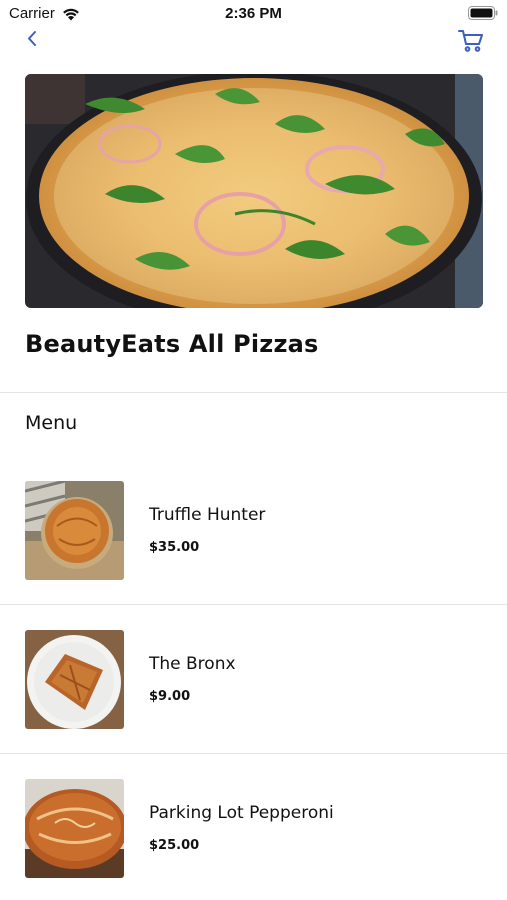 This screenshot has height=900, width=507. I want to click on menu-item-name: The Bronx, so click(192, 664).